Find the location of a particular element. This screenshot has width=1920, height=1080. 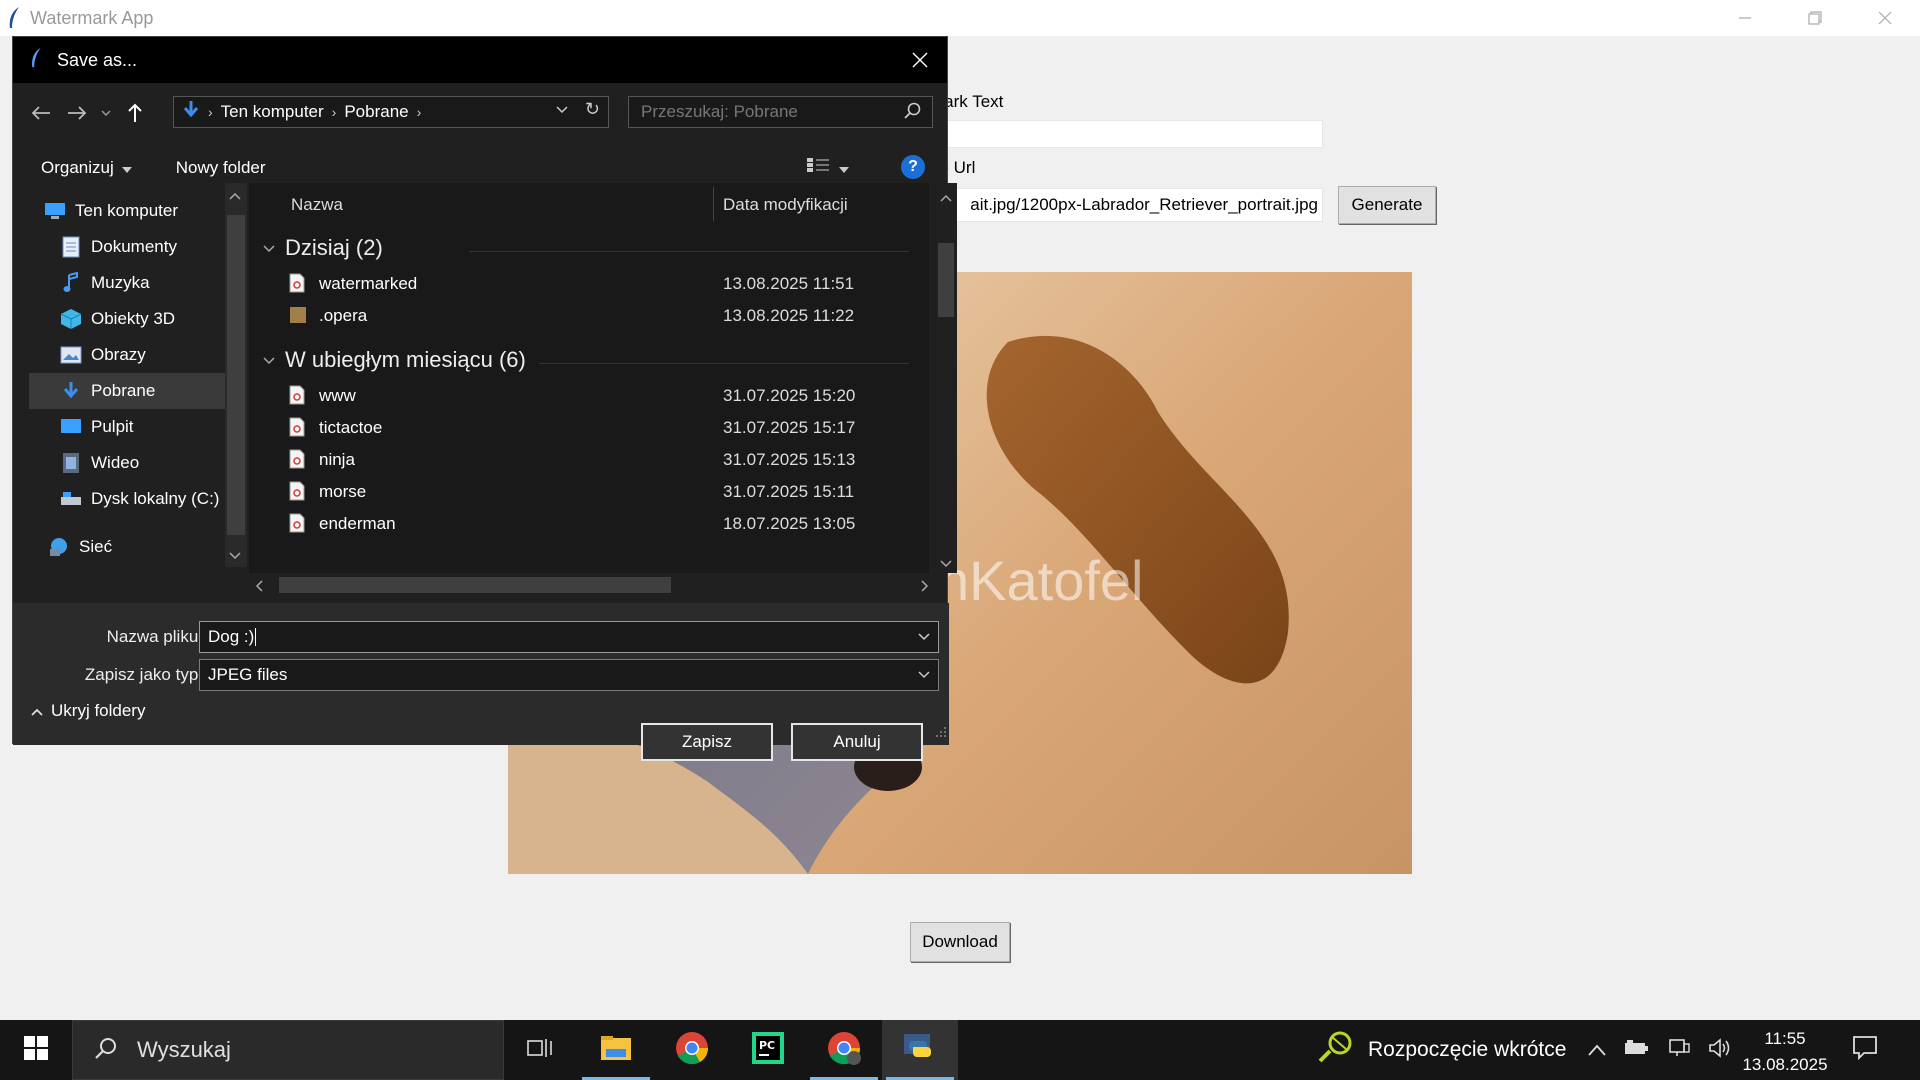

app-titlebar: Watermark App is located at coordinates (960, 18).